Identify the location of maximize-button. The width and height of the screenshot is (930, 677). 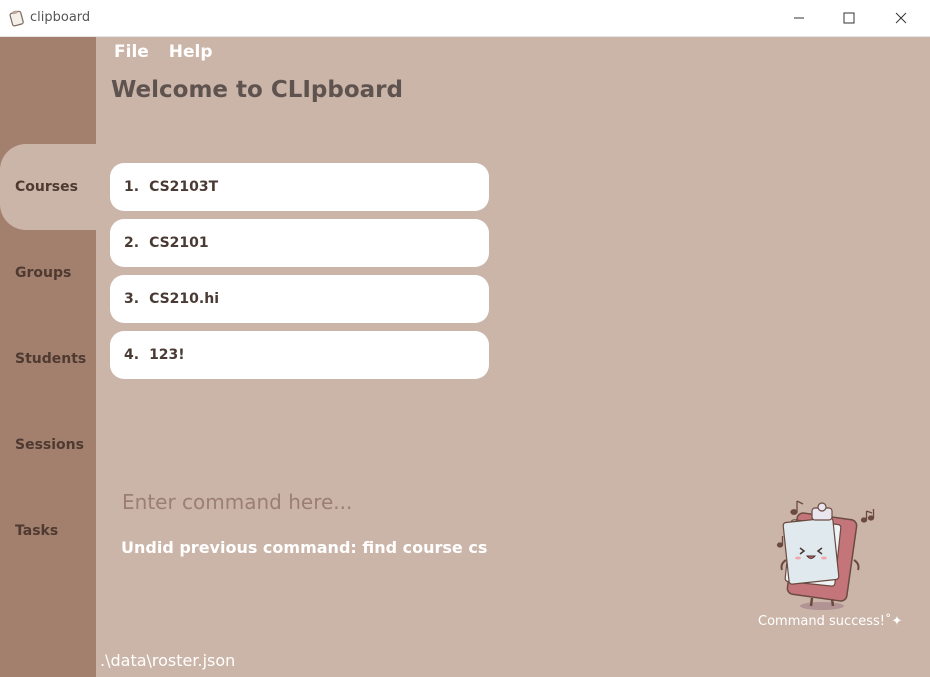
(849, 18).